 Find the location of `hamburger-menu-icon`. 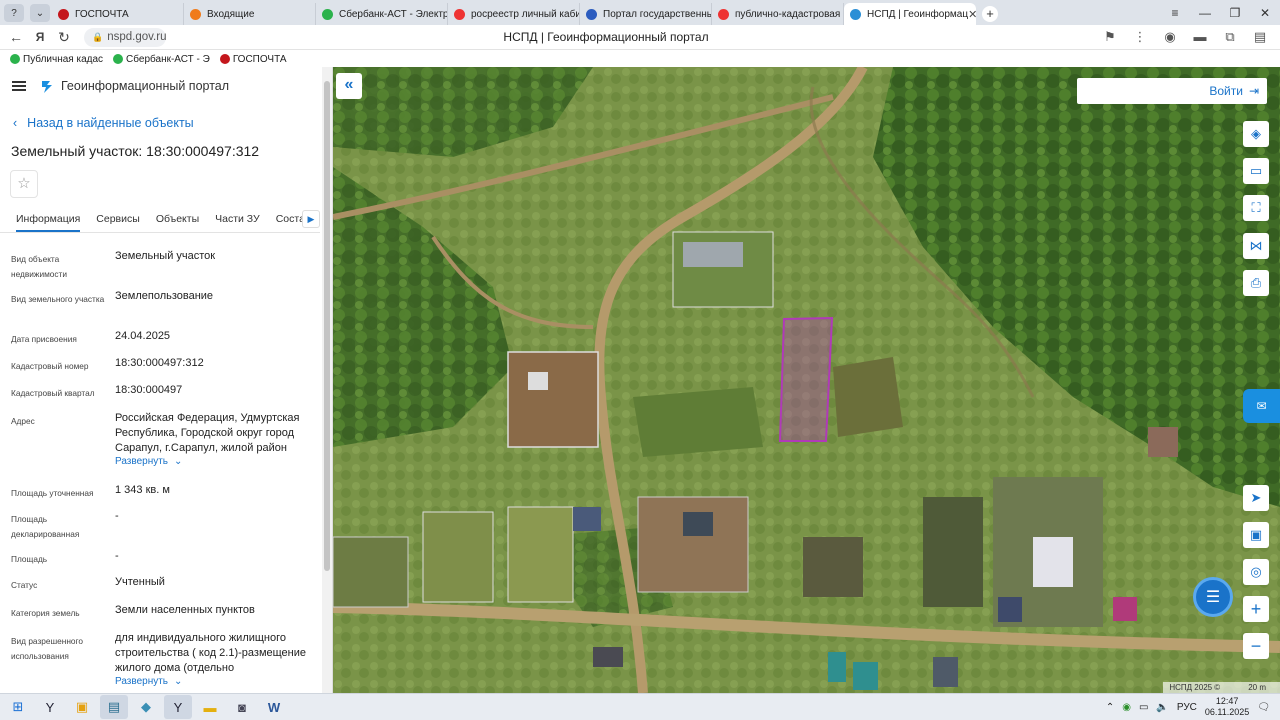

hamburger-menu-icon is located at coordinates (19, 86).